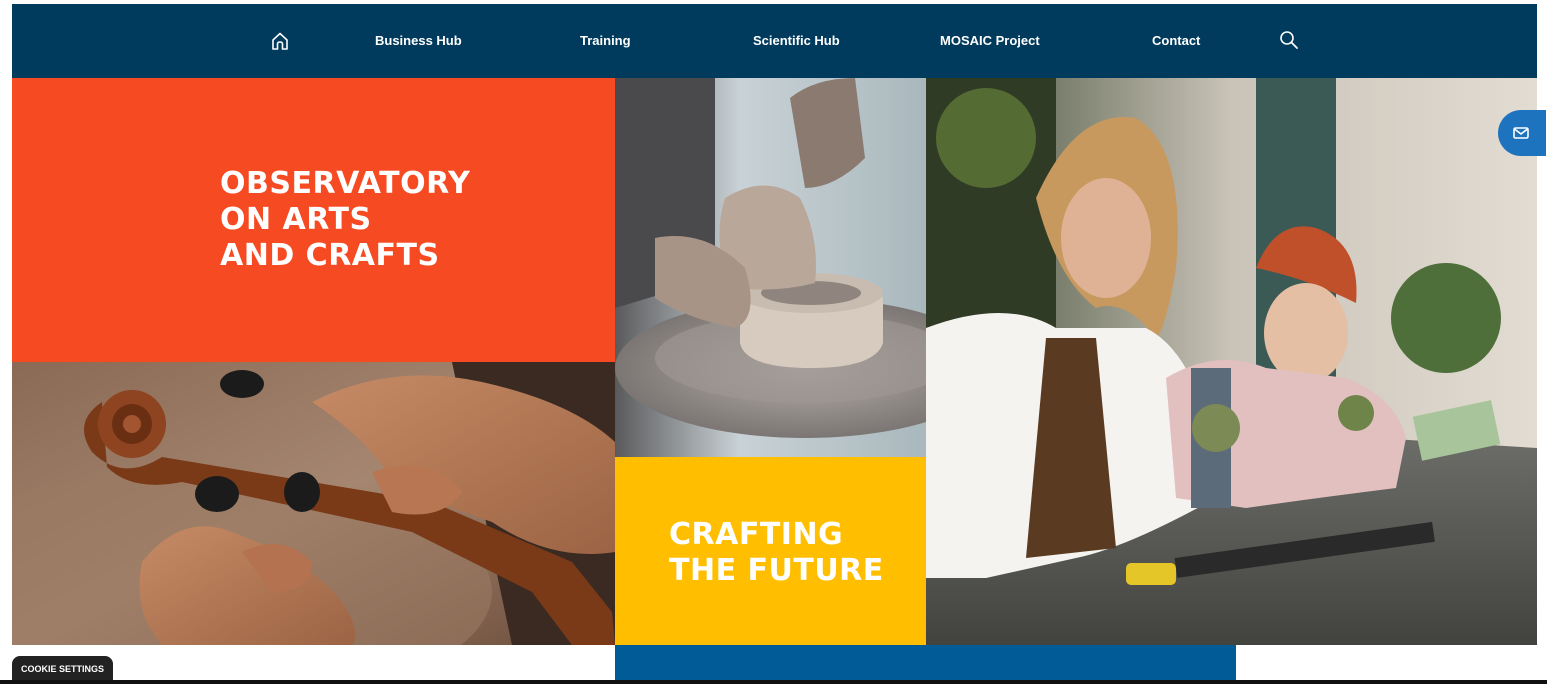 This screenshot has width=1547, height=684. I want to click on nav-contact: Contact, so click(1176, 41).